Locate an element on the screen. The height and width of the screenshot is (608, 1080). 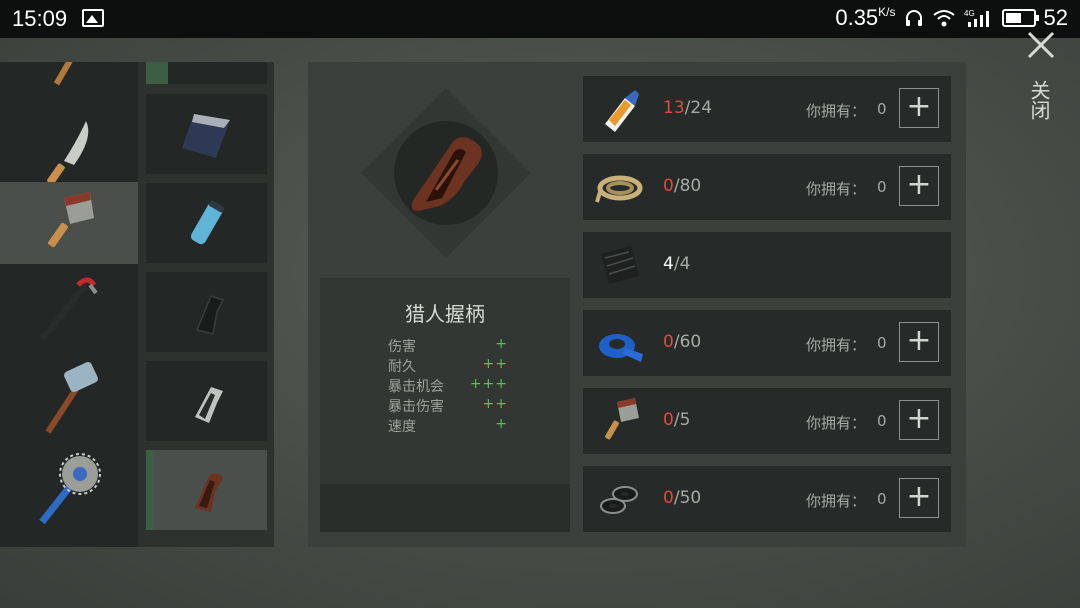
wifi-icon is located at coordinates (943, 18).